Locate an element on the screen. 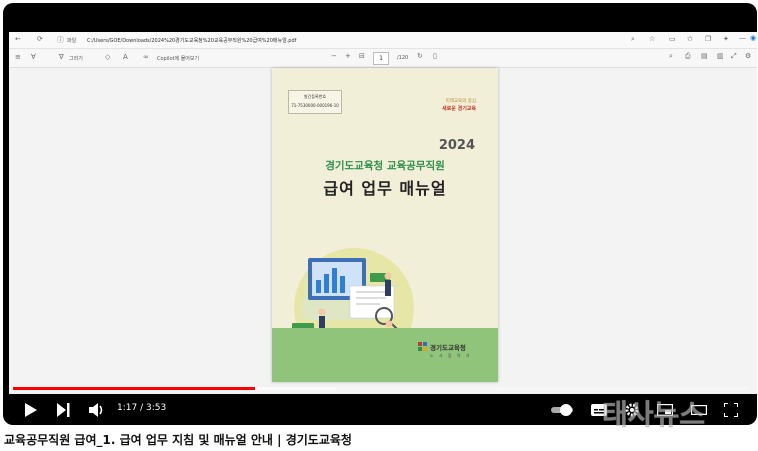 The width and height of the screenshot is (758, 451). time-display: 1:17 / 3:53 is located at coordinates (141, 408).